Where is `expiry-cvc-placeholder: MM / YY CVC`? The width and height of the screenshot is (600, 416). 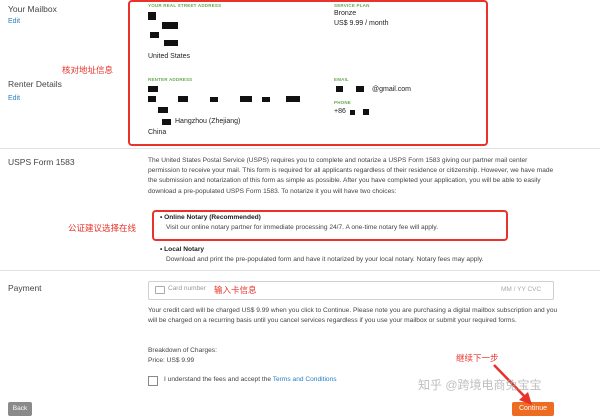
expiry-cvc-placeholder: MM / YY CVC is located at coordinates (521, 289).